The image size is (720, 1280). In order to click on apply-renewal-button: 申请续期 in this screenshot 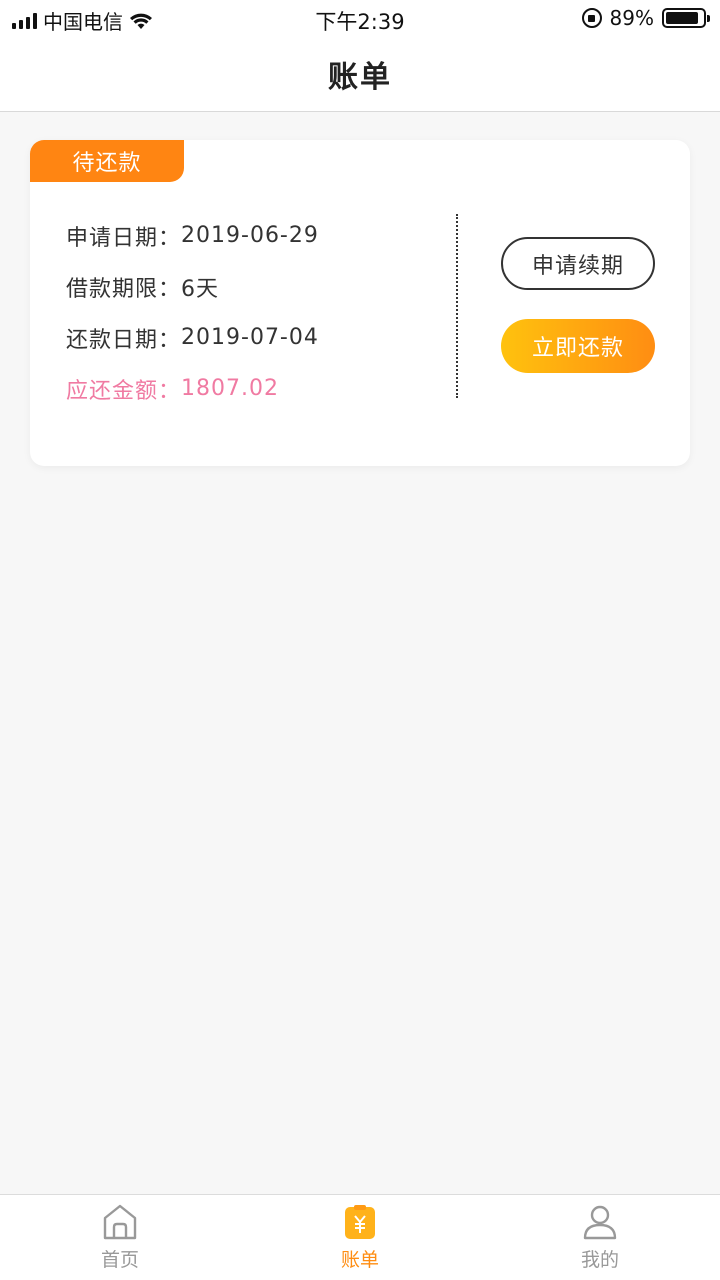, I will do `click(578, 263)`.